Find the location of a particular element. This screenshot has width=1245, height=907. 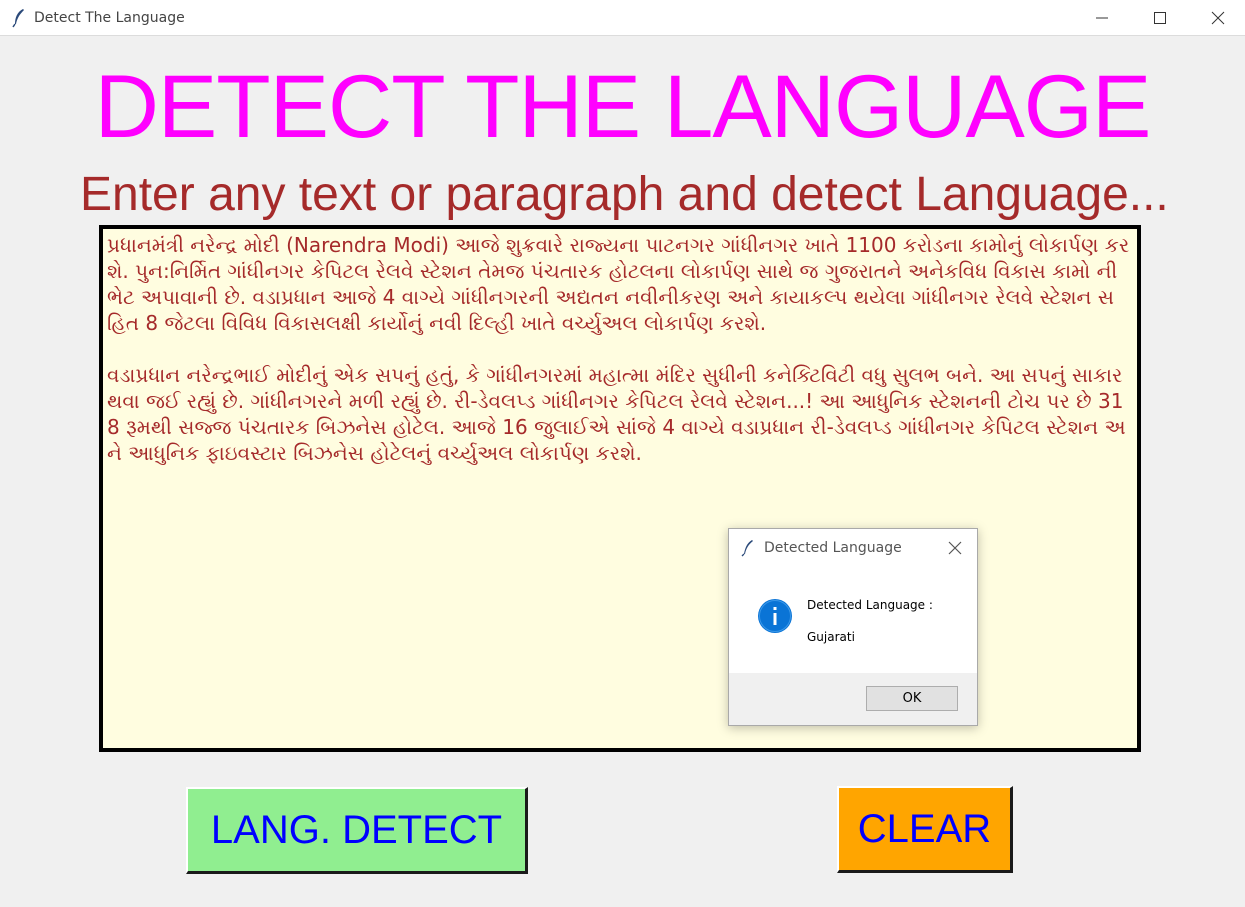

minimize-icon is located at coordinates (1102, 18).